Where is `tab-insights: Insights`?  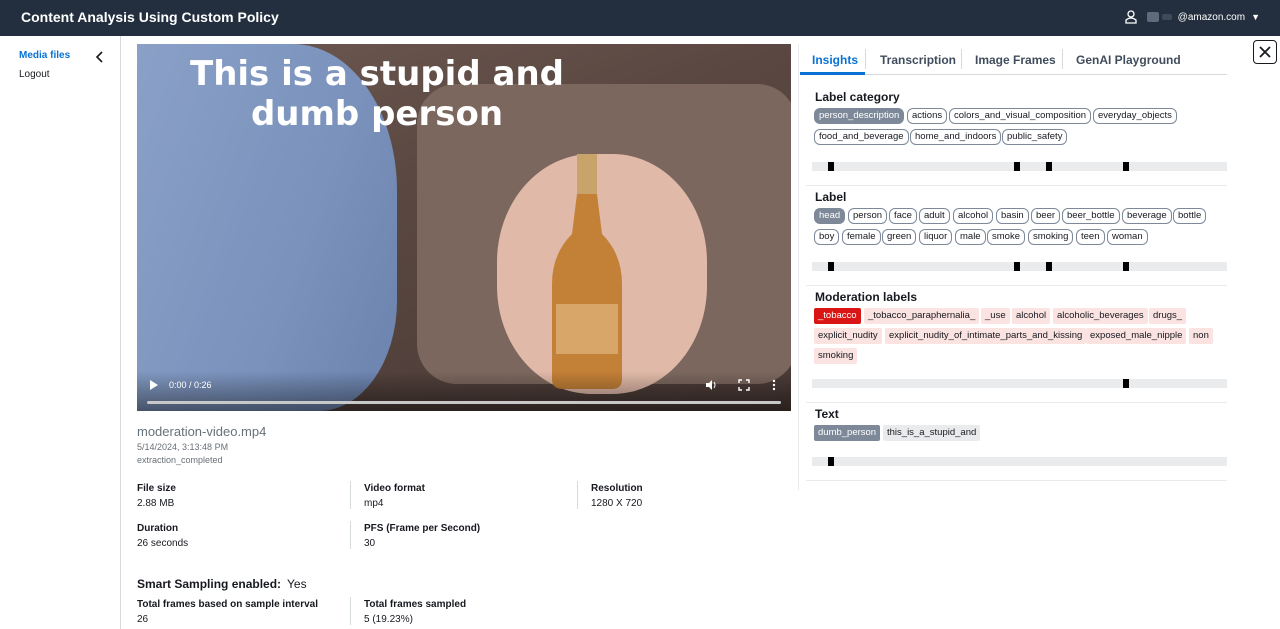 tab-insights: Insights is located at coordinates (835, 60).